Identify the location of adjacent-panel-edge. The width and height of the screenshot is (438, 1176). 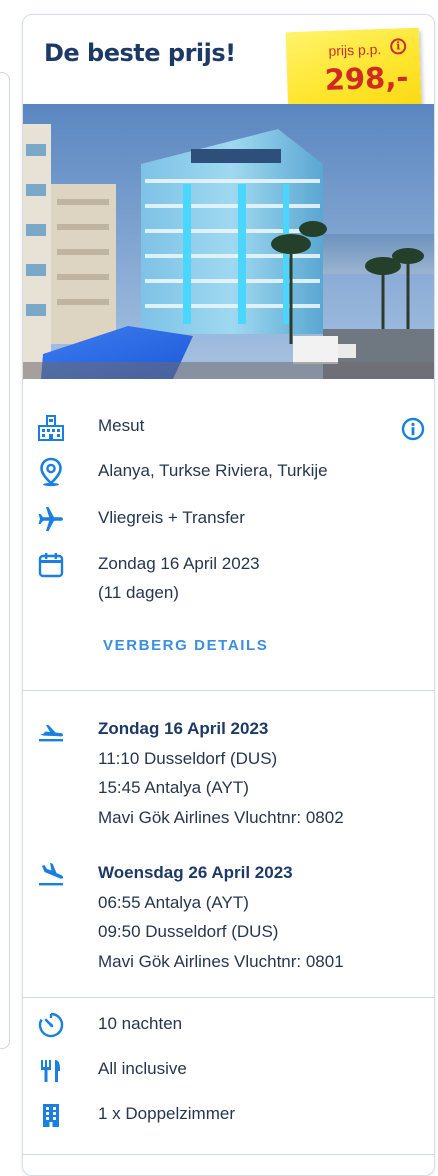
(5, 560).